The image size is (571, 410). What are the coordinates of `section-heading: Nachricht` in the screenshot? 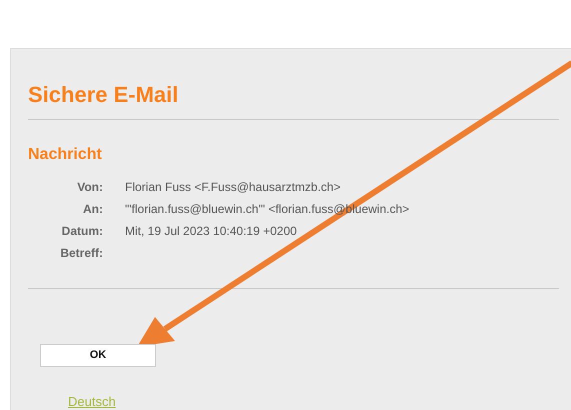 It's located at (65, 155).